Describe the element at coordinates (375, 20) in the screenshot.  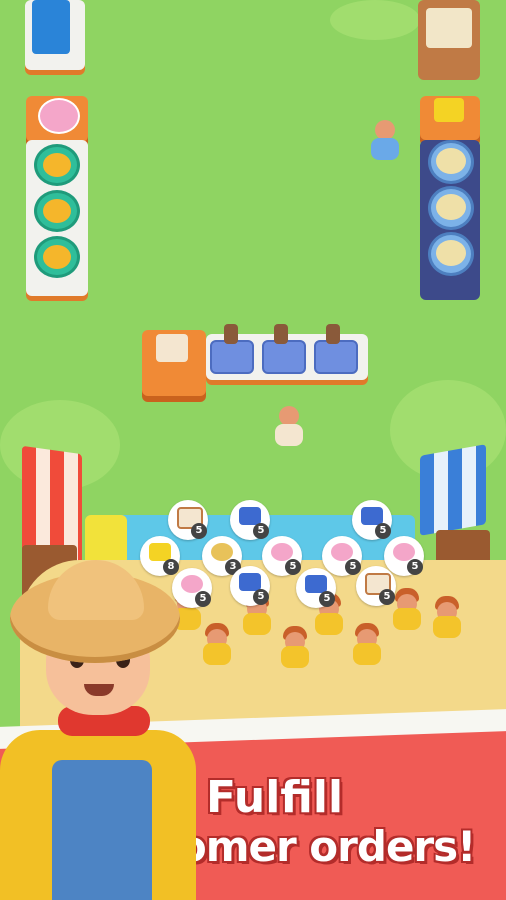
I see `bush` at that location.